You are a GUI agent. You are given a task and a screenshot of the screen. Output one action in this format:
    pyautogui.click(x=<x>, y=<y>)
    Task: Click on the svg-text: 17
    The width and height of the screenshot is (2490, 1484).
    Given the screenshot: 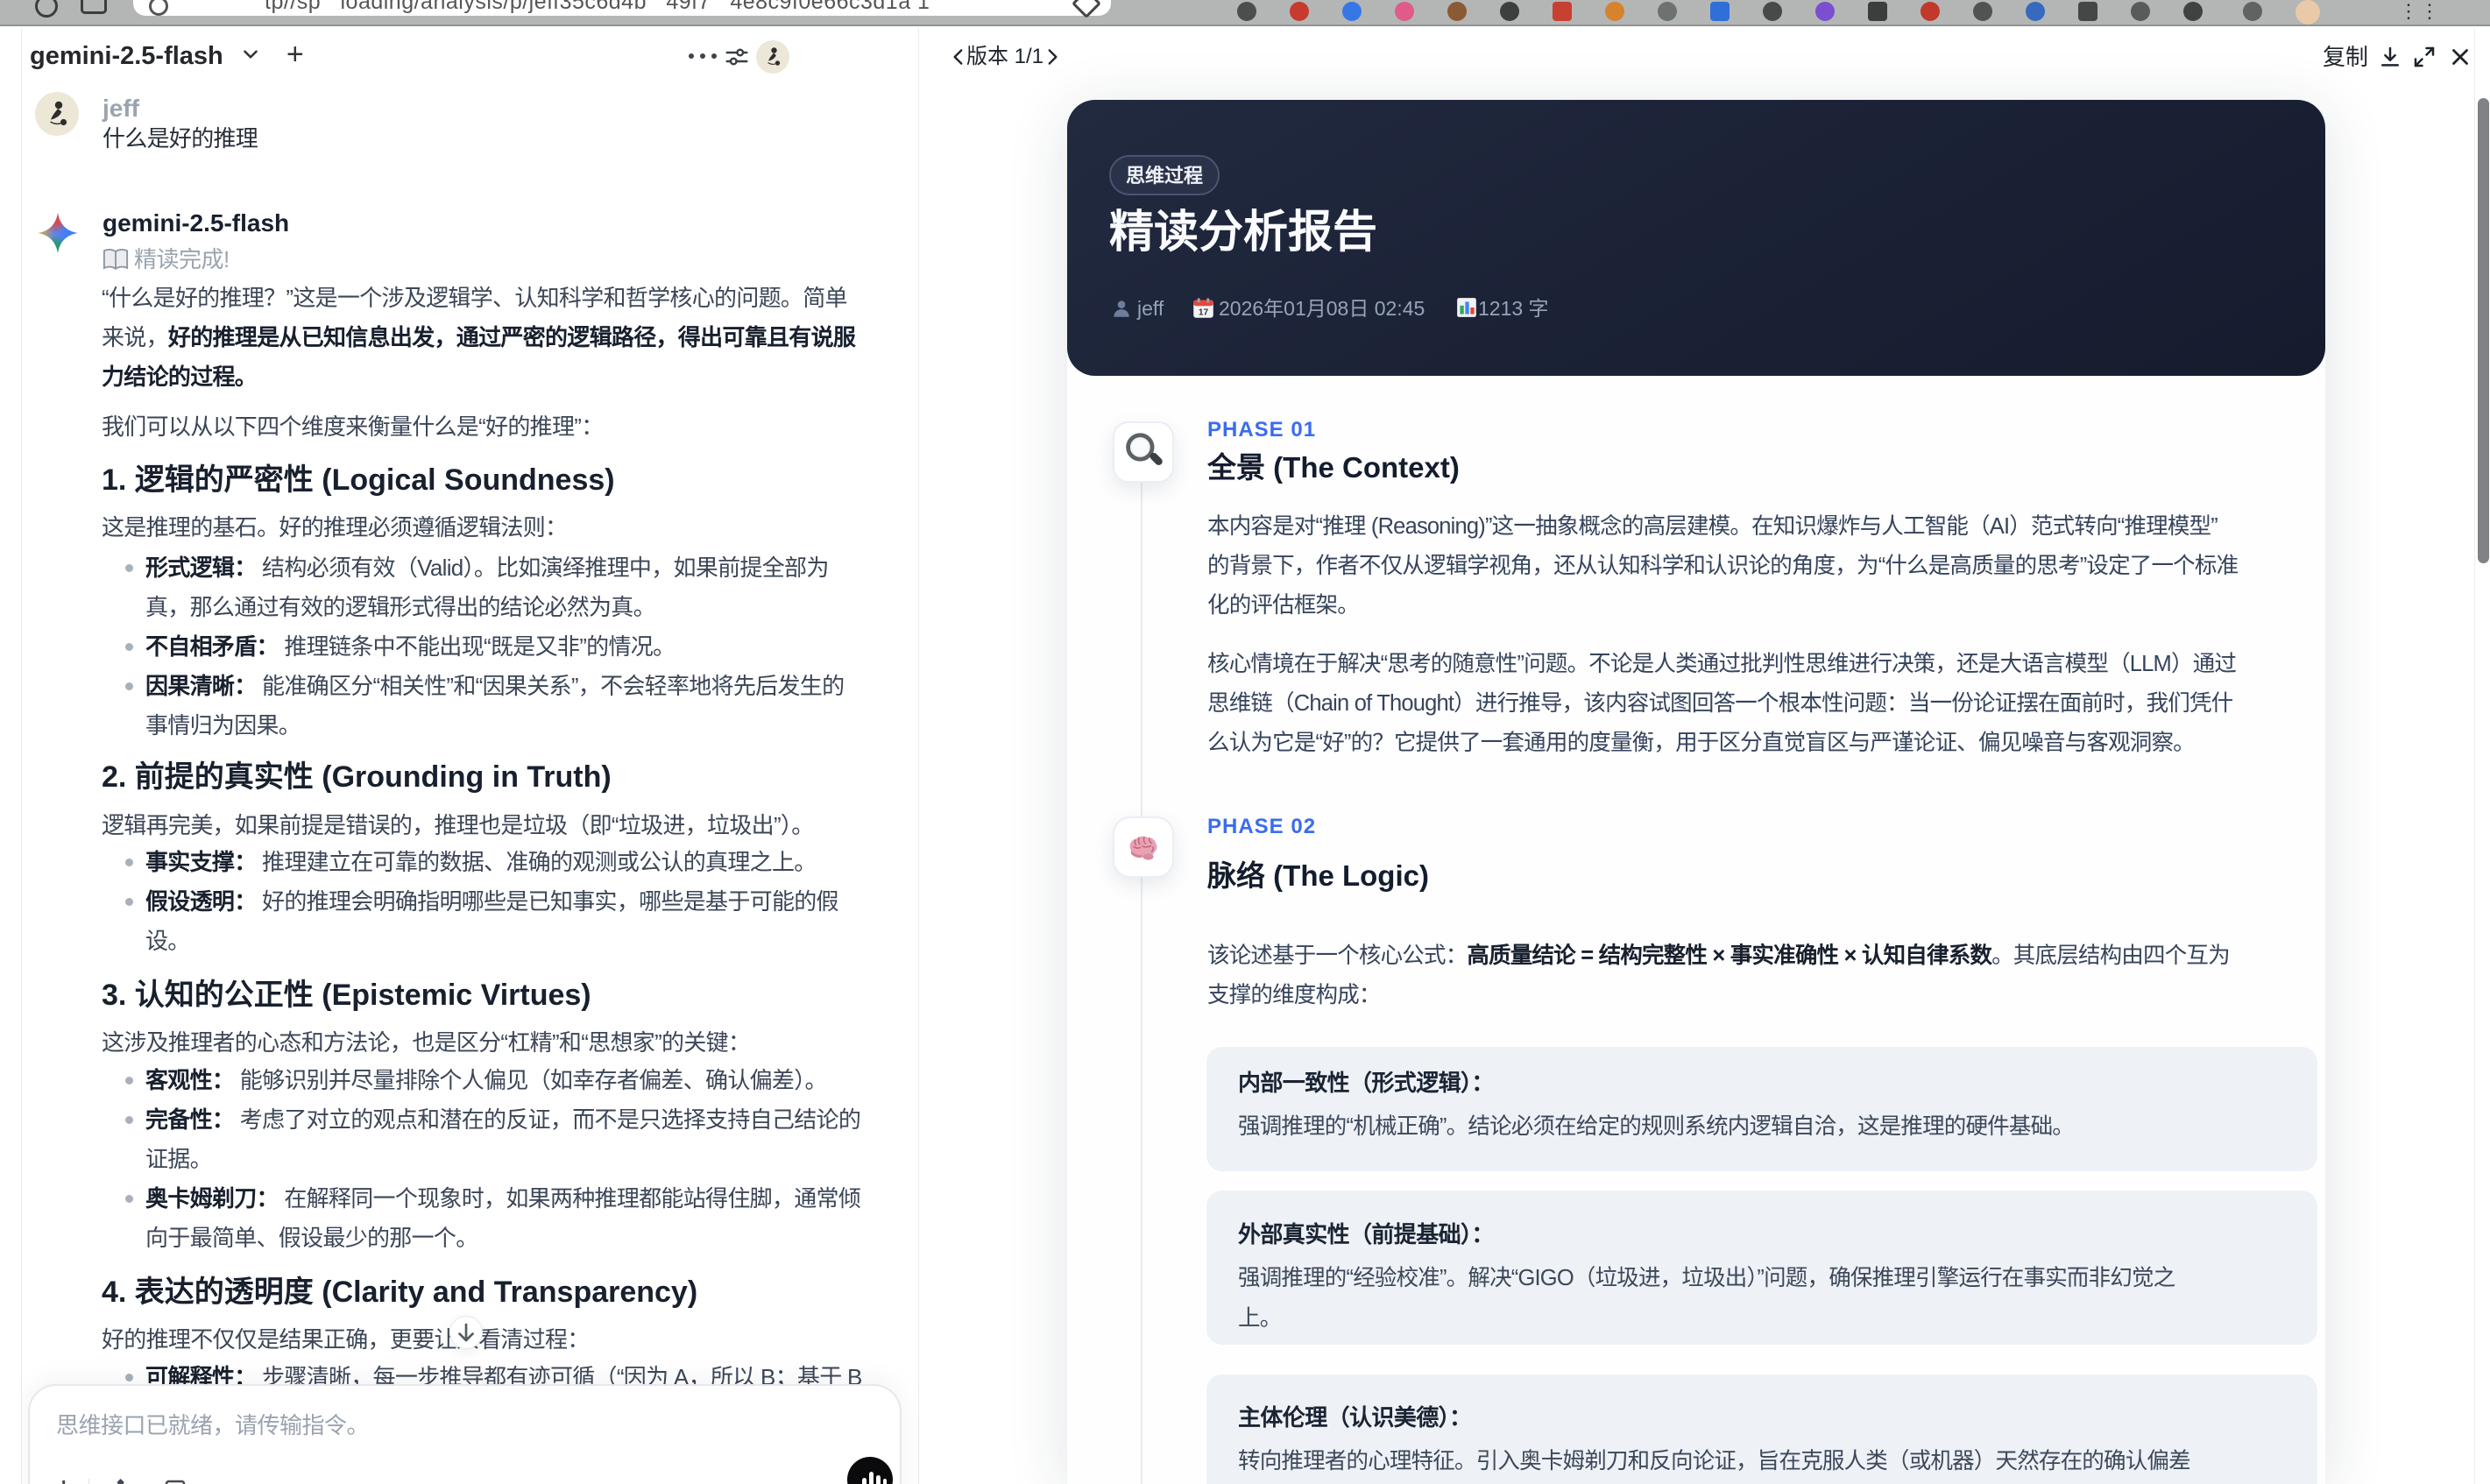 What is the action you would take?
    pyautogui.click(x=1204, y=312)
    